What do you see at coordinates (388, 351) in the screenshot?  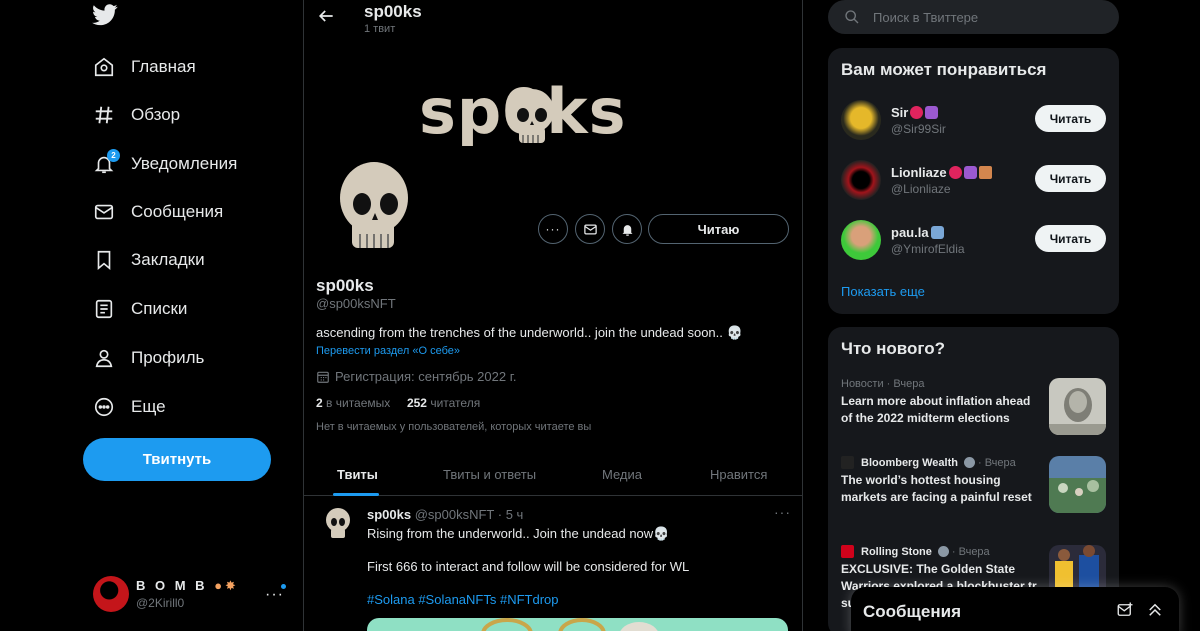 I see `translate-bio-link: Перевести раздел «О себе»` at bounding box center [388, 351].